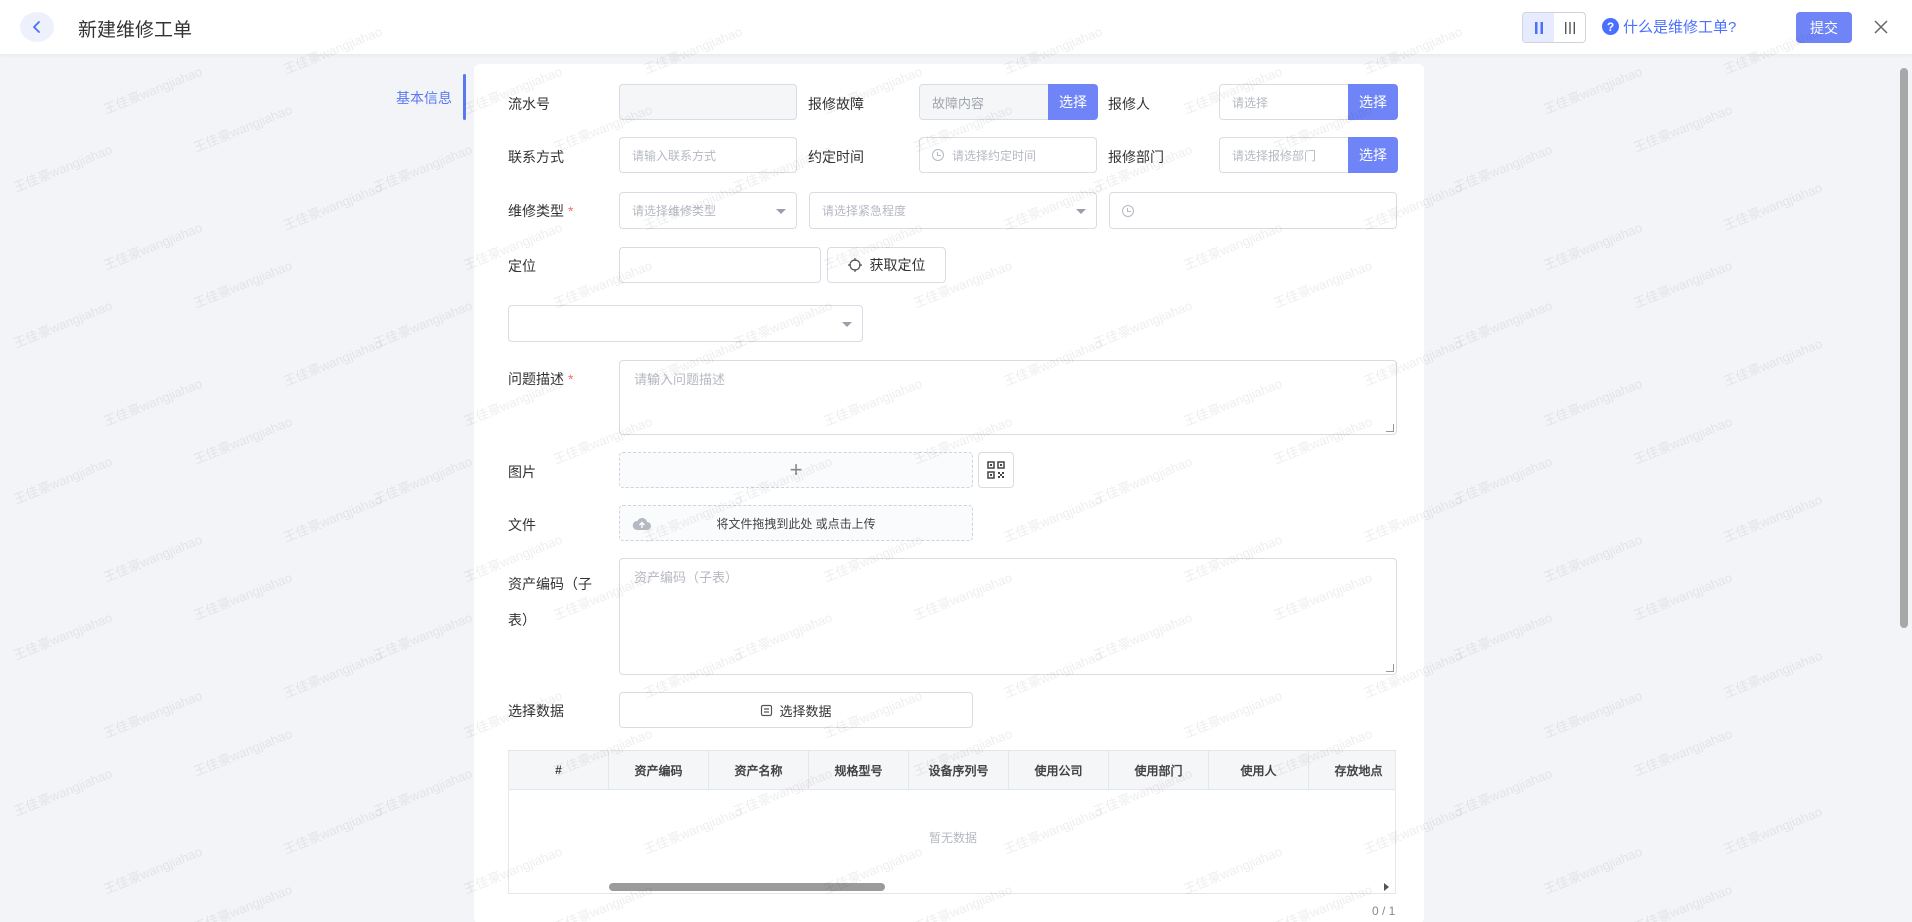 This screenshot has width=1912, height=922. I want to click on help-link: ? 什么是维修工单?, so click(1669, 26).